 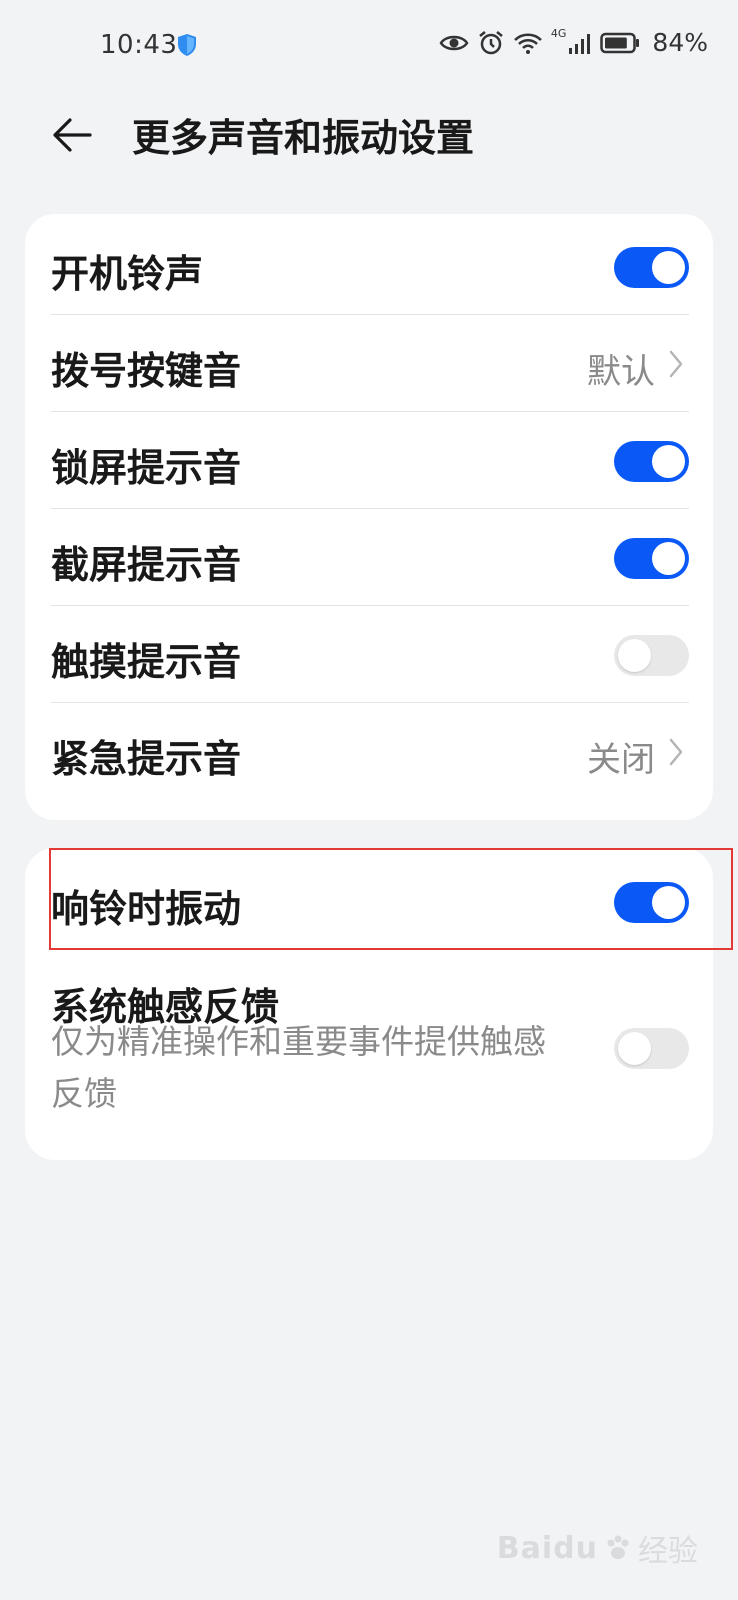 I want to click on lock-screen-sound-toggle, so click(x=651, y=461).